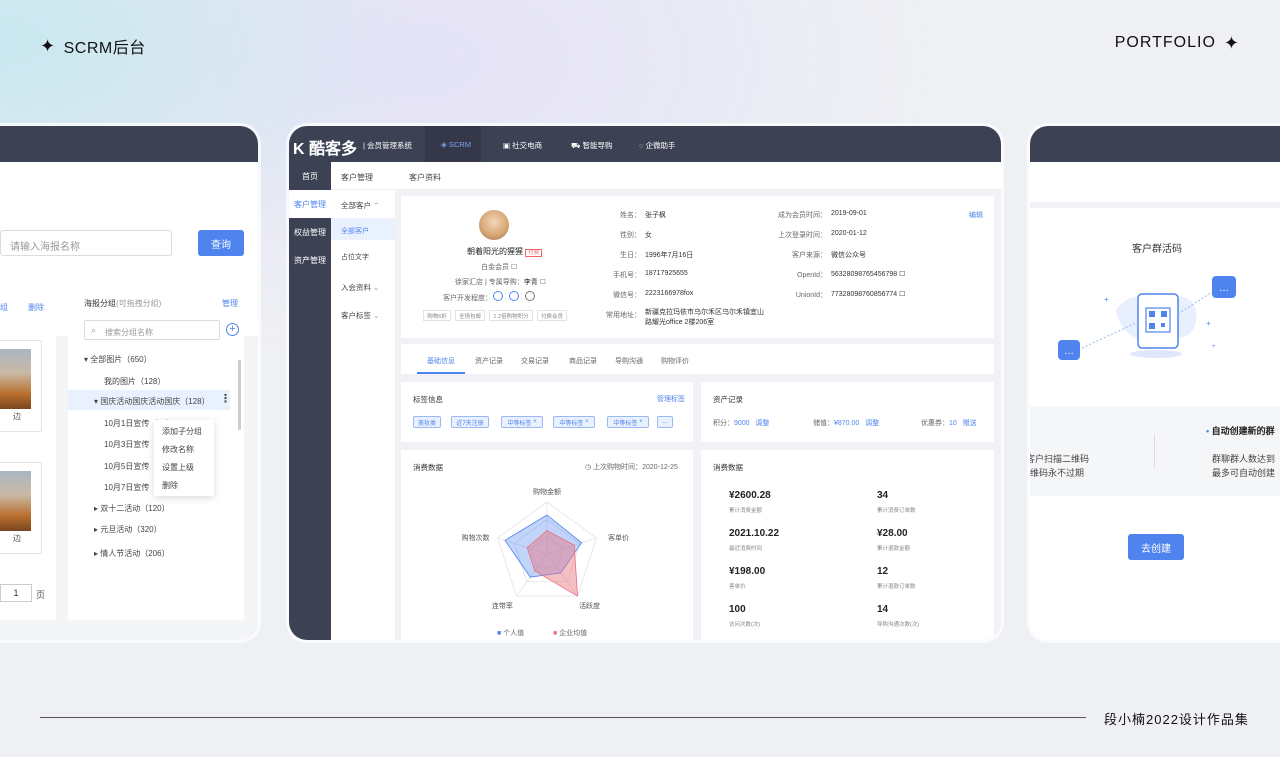 Image resolution: width=1280 pixels, height=757 pixels. I want to click on tab-basic-info: 基础信息, so click(441, 361).